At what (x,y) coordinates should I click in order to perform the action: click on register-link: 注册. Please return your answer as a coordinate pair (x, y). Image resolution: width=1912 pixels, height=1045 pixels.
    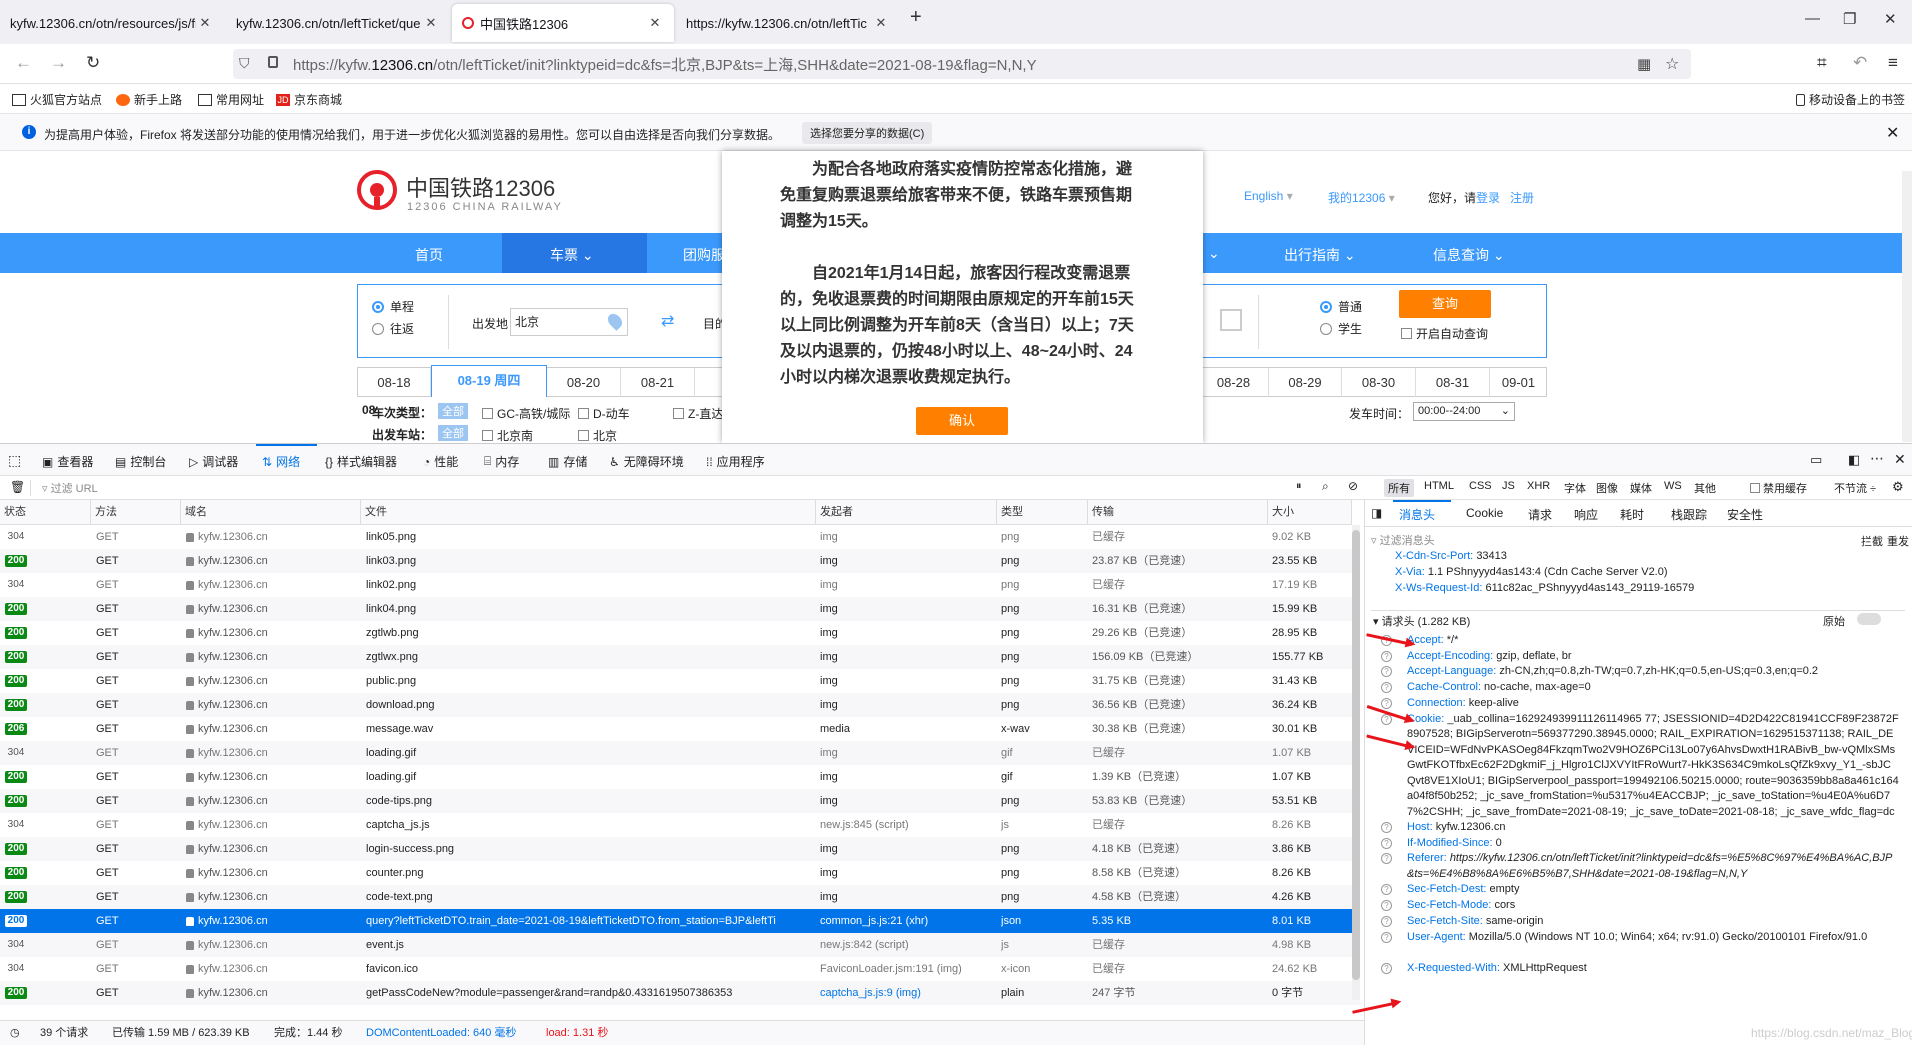
    Looking at the image, I should click on (1522, 198).